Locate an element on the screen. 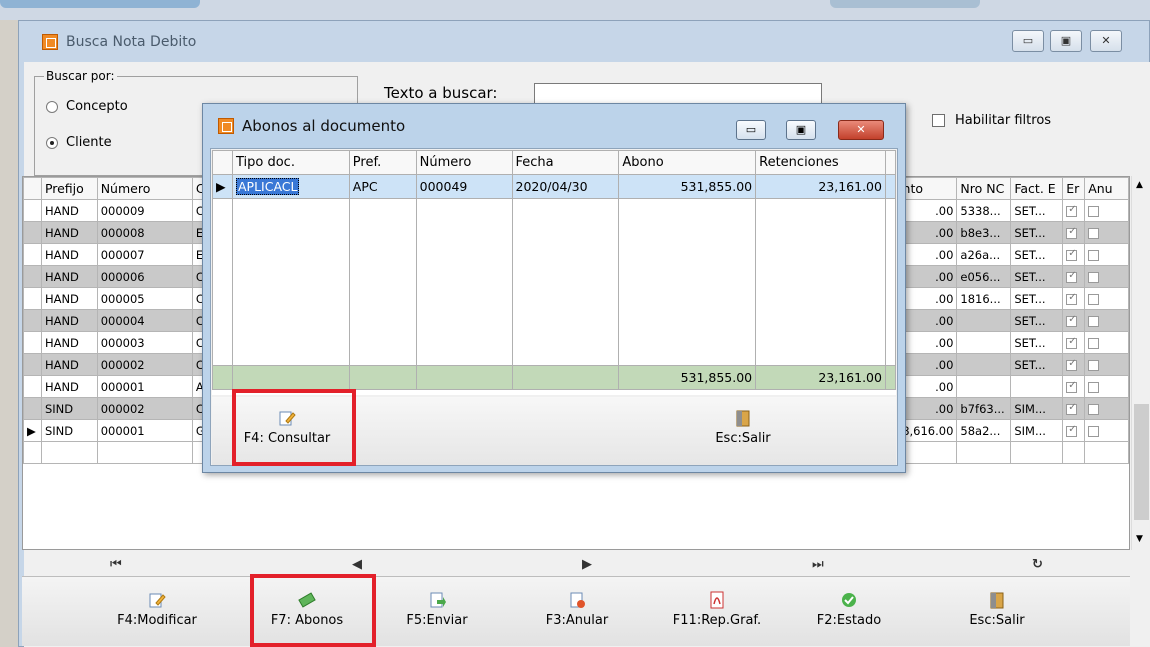 Image resolution: width=1150 pixels, height=647 pixels. minimize-button: ▭ is located at coordinates (1028, 41).